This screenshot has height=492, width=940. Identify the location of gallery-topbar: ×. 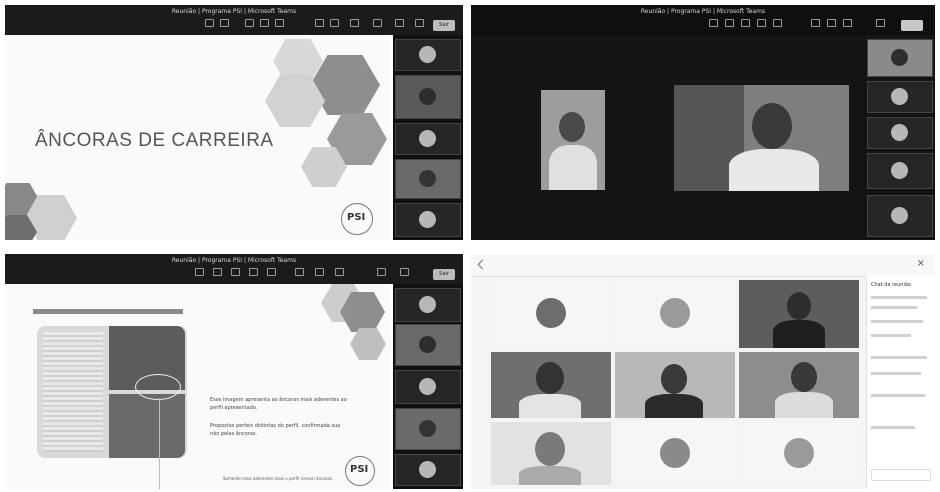
(703, 265).